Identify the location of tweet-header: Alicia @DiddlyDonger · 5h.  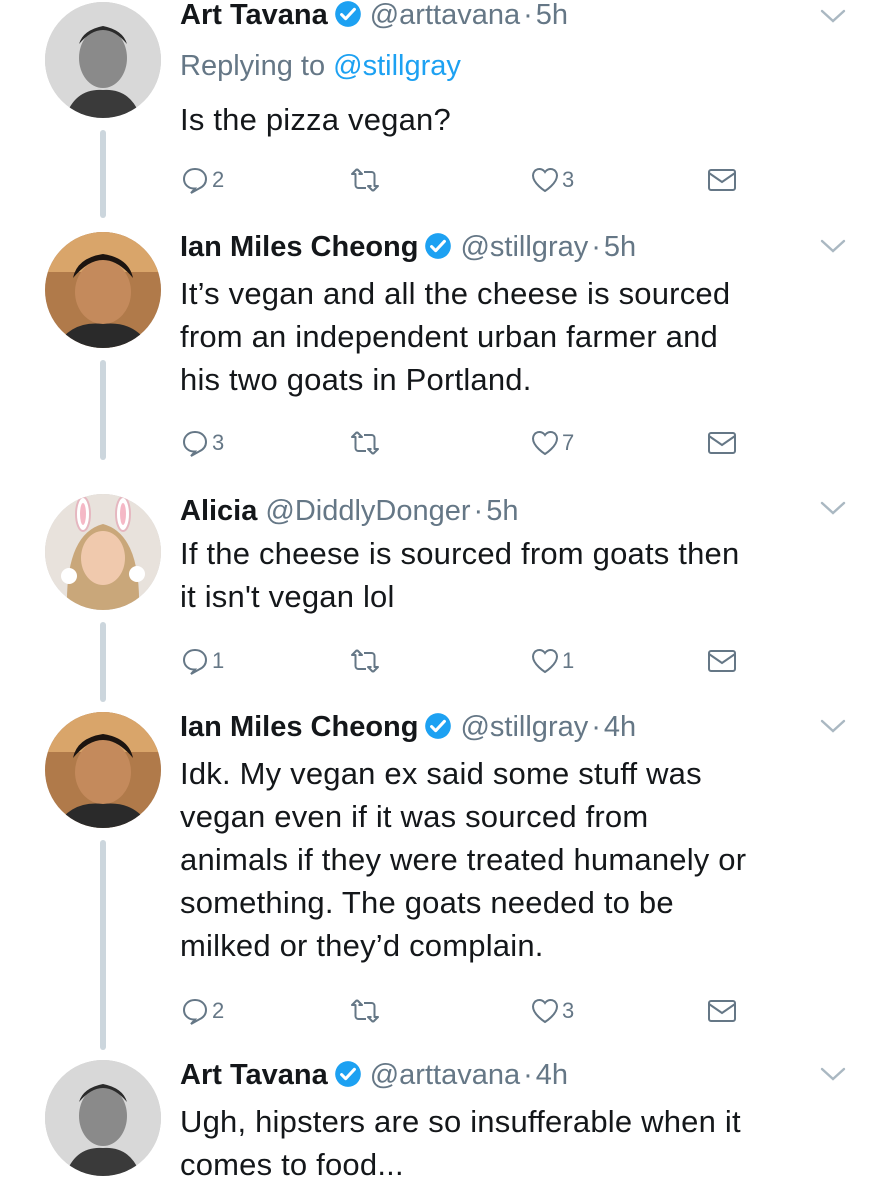
(349, 514).